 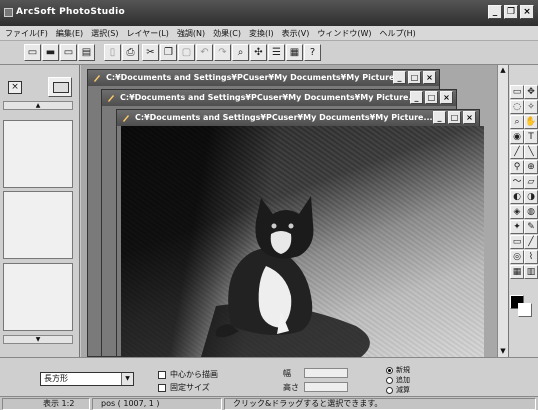 What do you see at coordinates (531, 152) in the screenshot?
I see `brush-tool-icon: ╲` at bounding box center [531, 152].